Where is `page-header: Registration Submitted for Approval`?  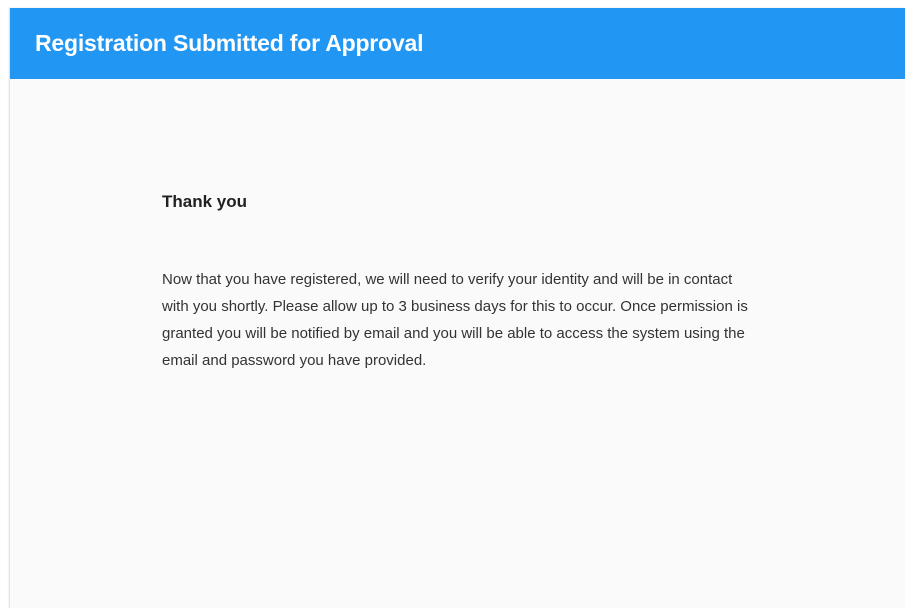
page-header: Registration Submitted for Approval is located at coordinates (457, 43).